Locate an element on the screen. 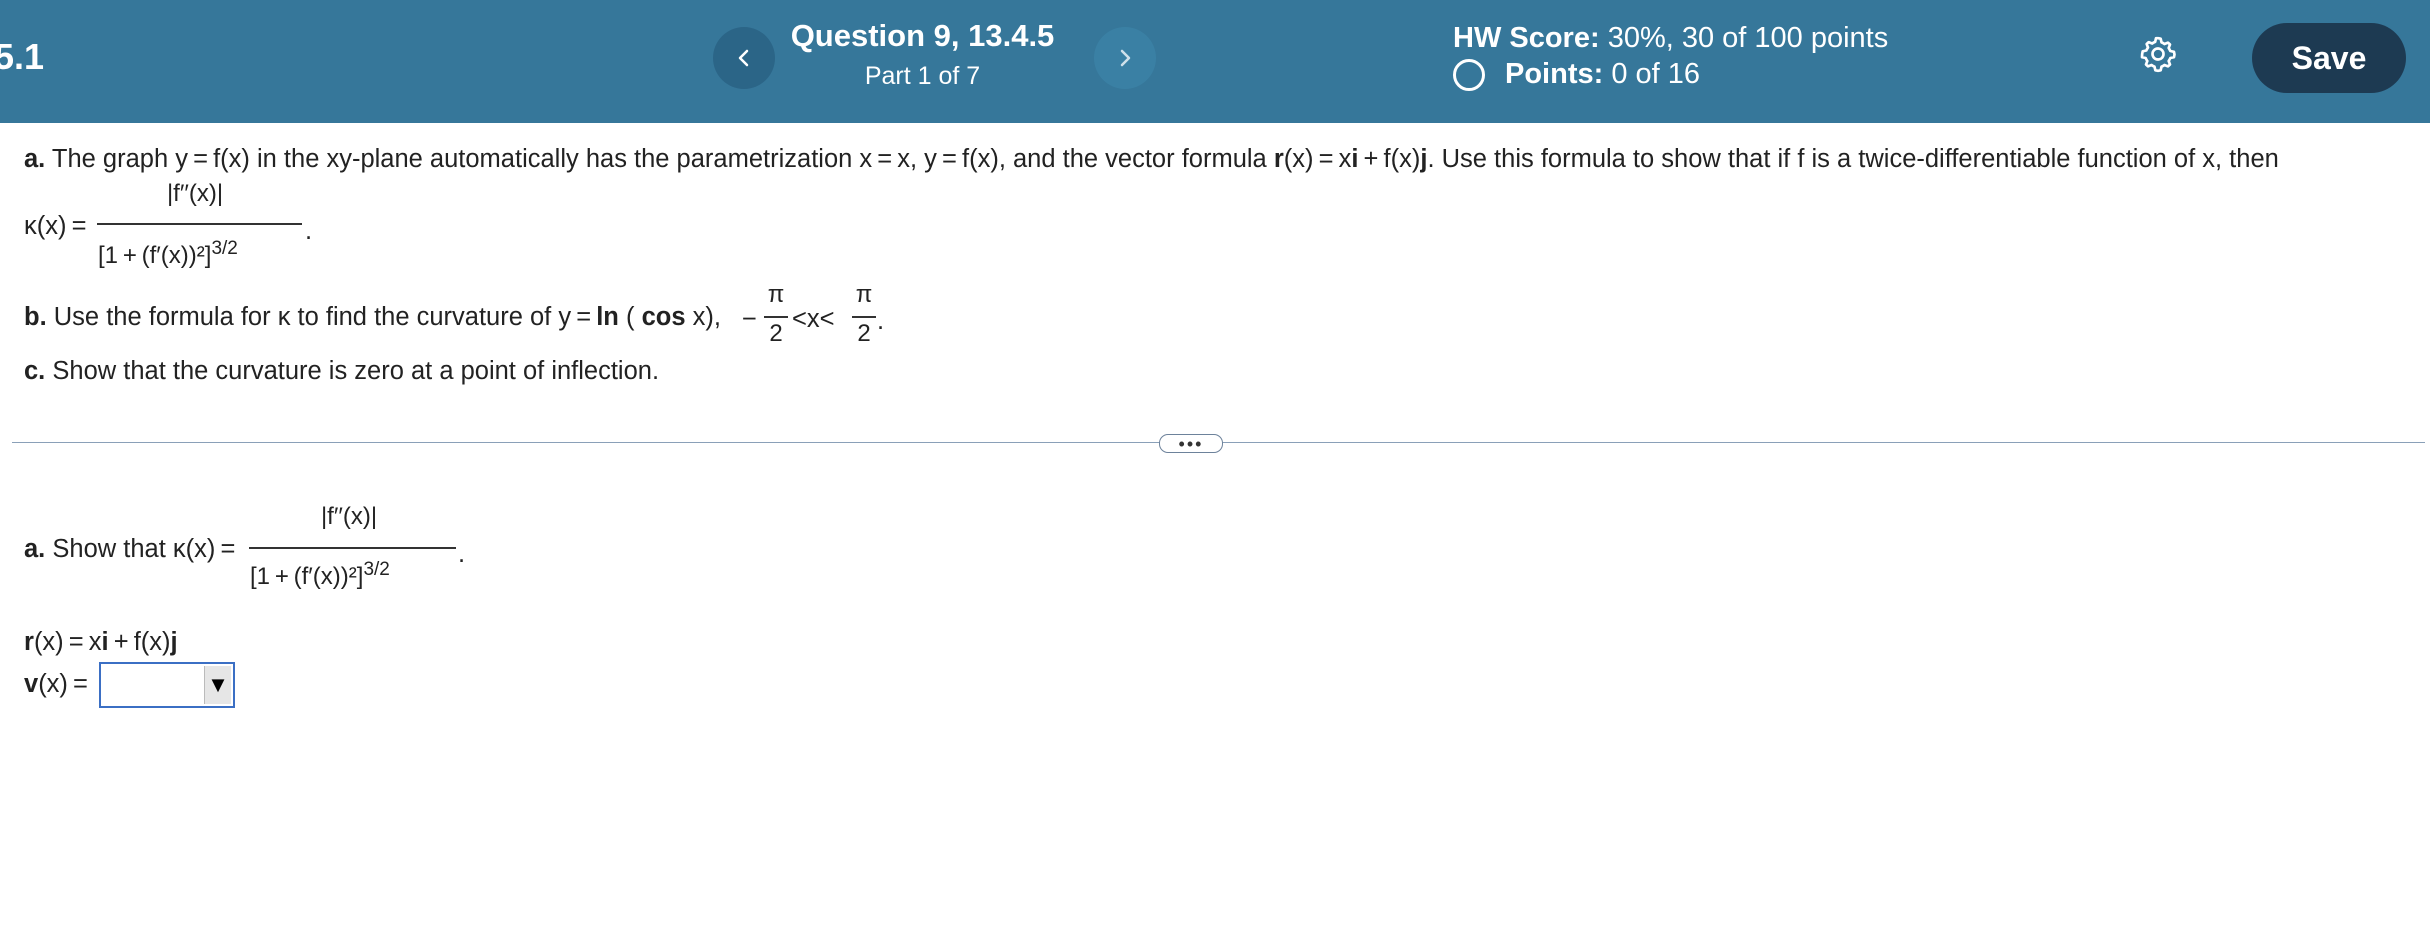  problem-a-text-3: + f(x) is located at coordinates (1389, 159).